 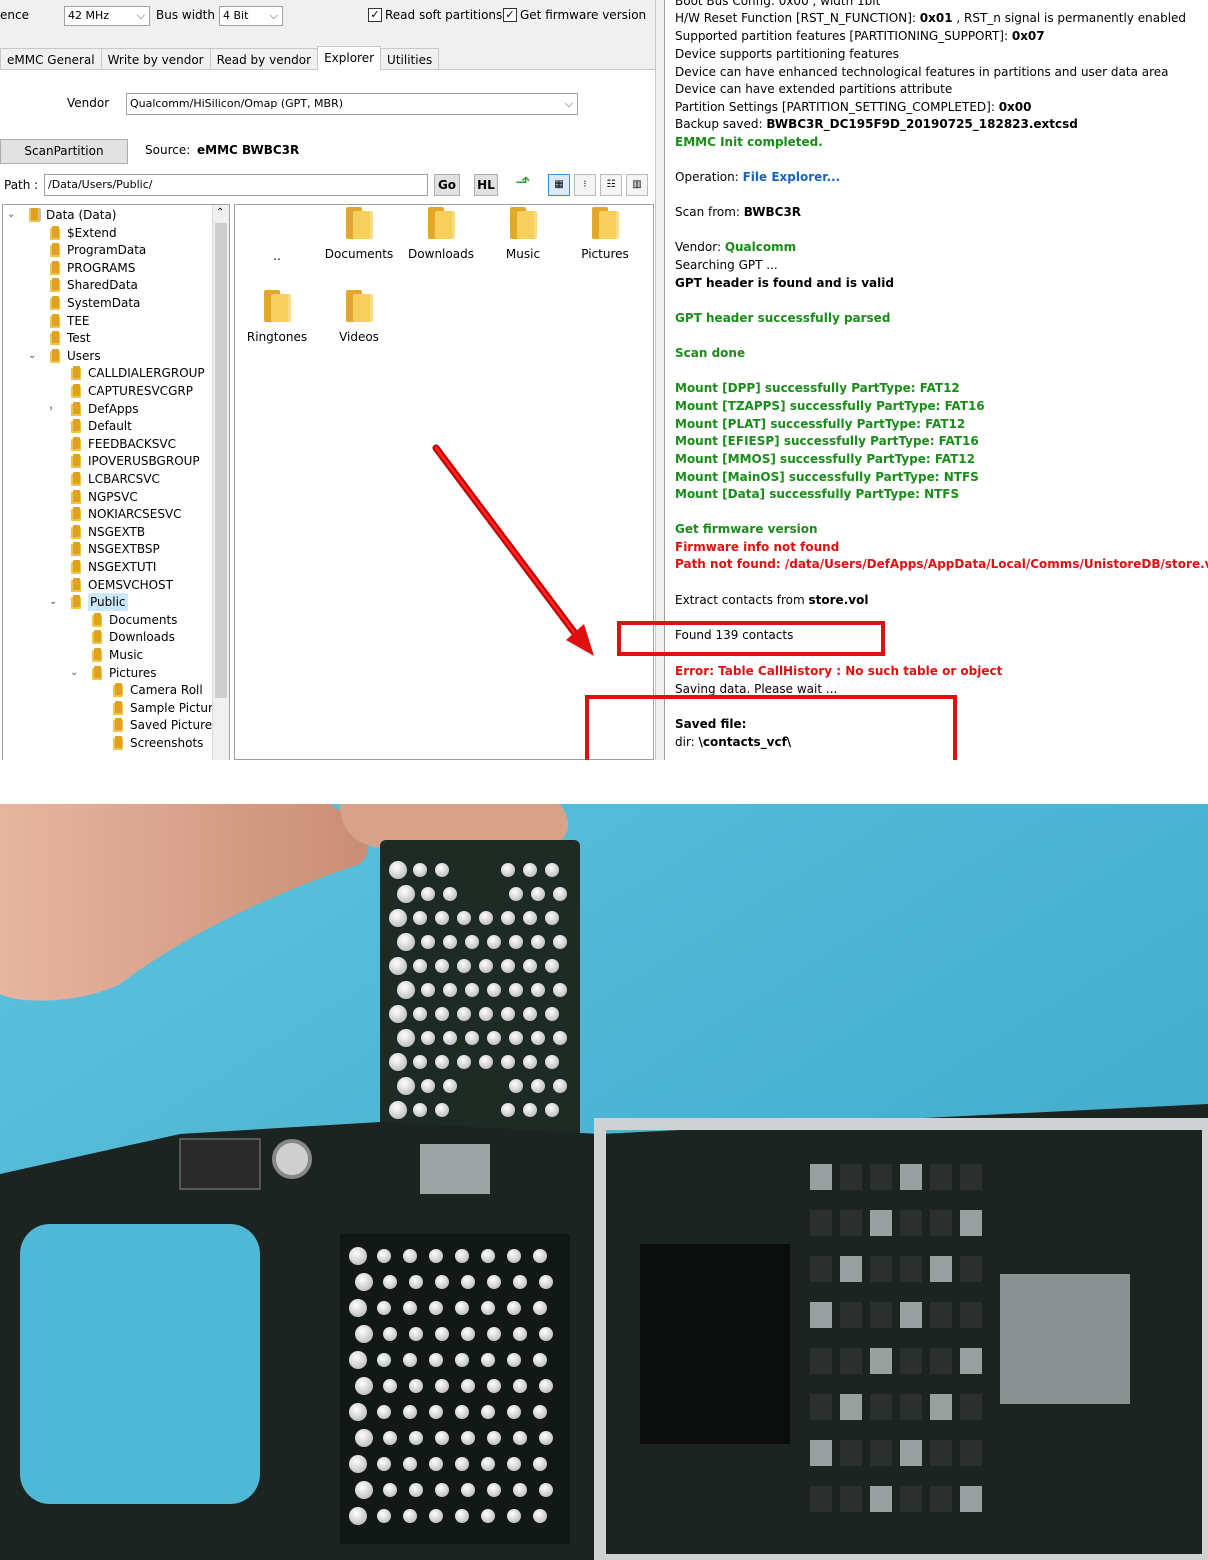 I want to click on red-arrow-highlight, so click(x=508, y=544).